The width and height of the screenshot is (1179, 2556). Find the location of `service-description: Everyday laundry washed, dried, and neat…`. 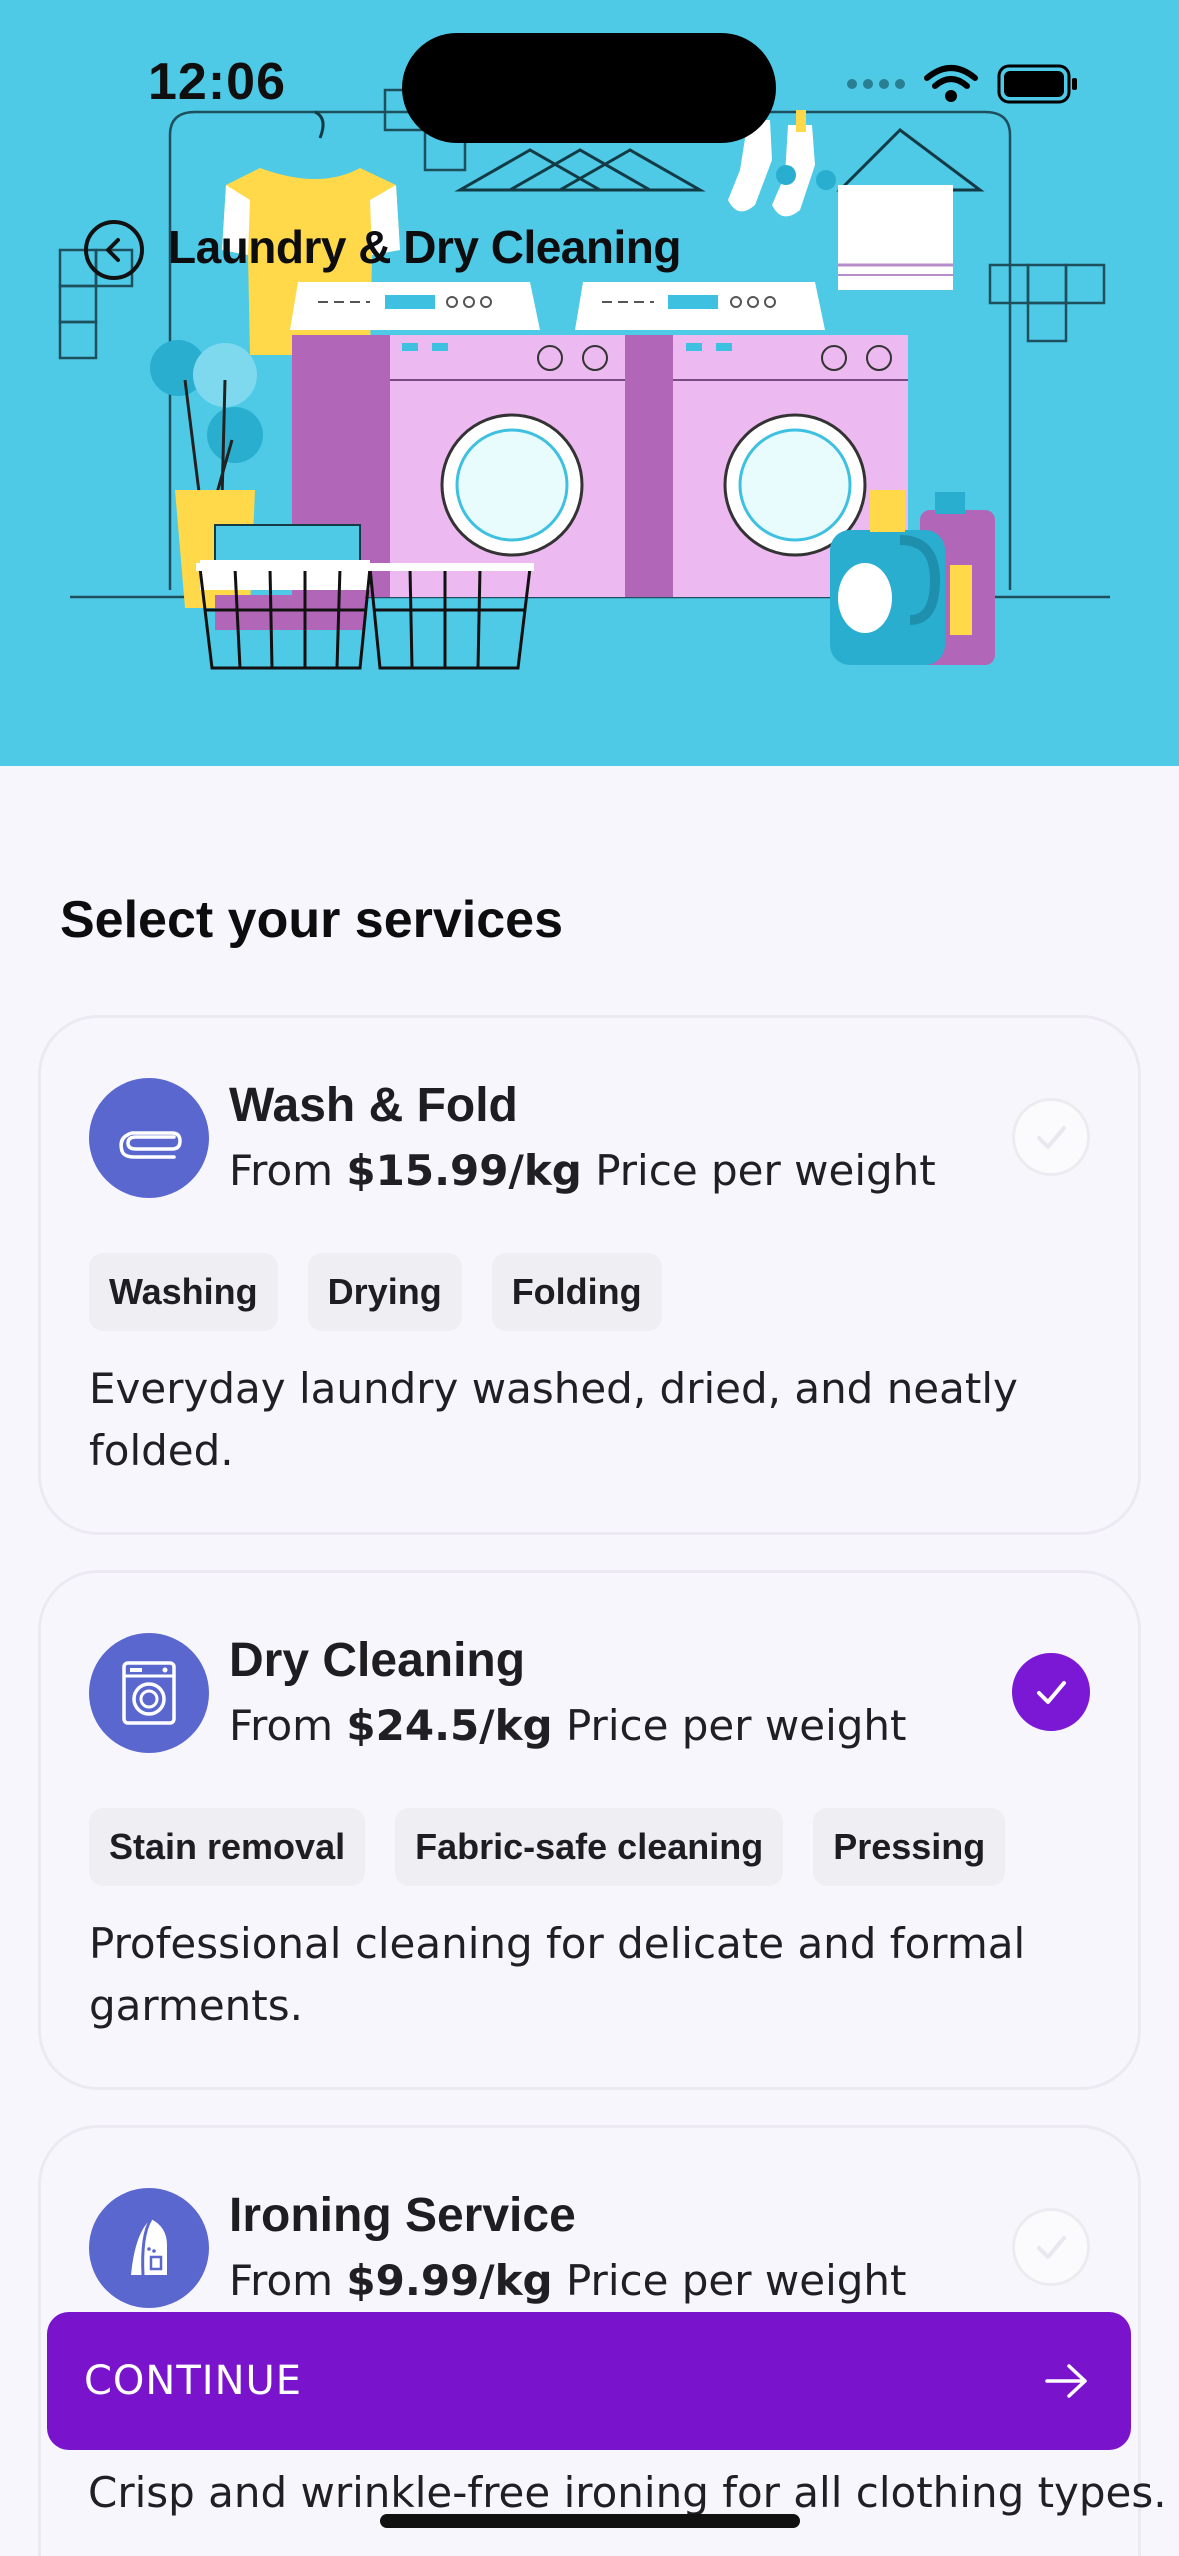

service-description: Everyday laundry washed, dried, and neat… is located at coordinates (553, 1419).